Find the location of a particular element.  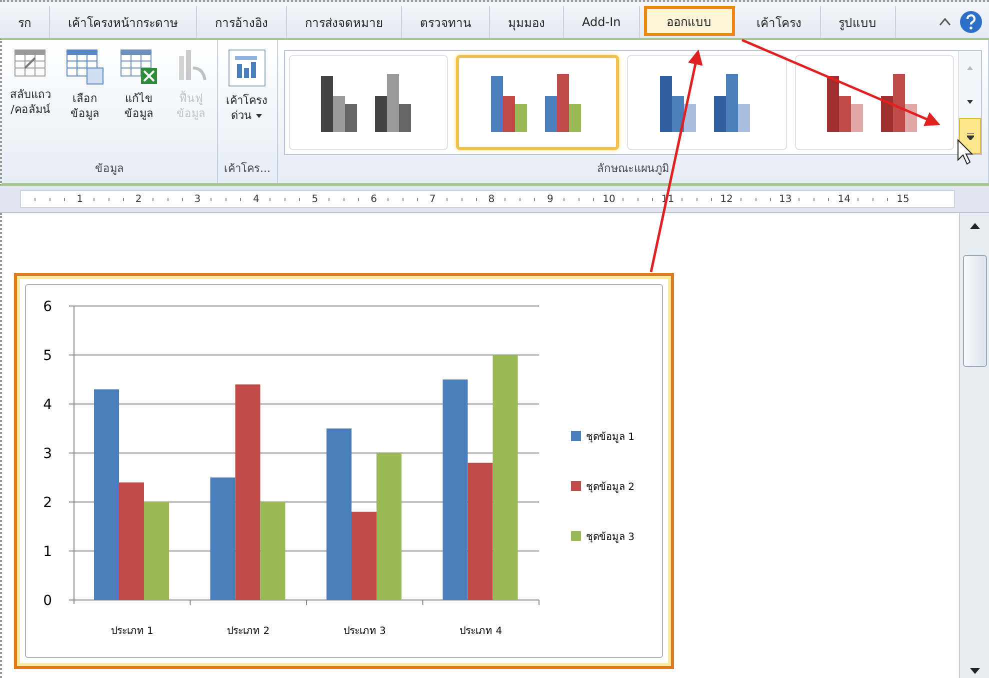

legend-label: ชุดข้อมูล 2 is located at coordinates (610, 487).